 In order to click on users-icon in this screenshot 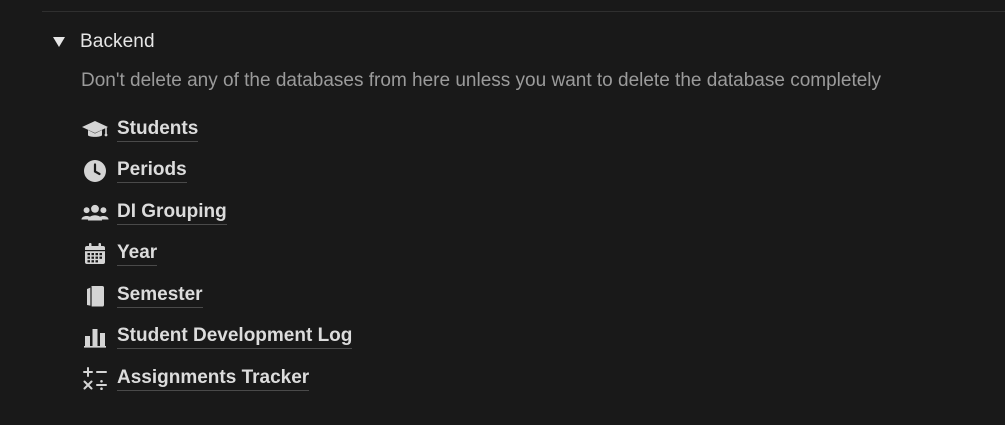, I will do `click(95, 213)`.